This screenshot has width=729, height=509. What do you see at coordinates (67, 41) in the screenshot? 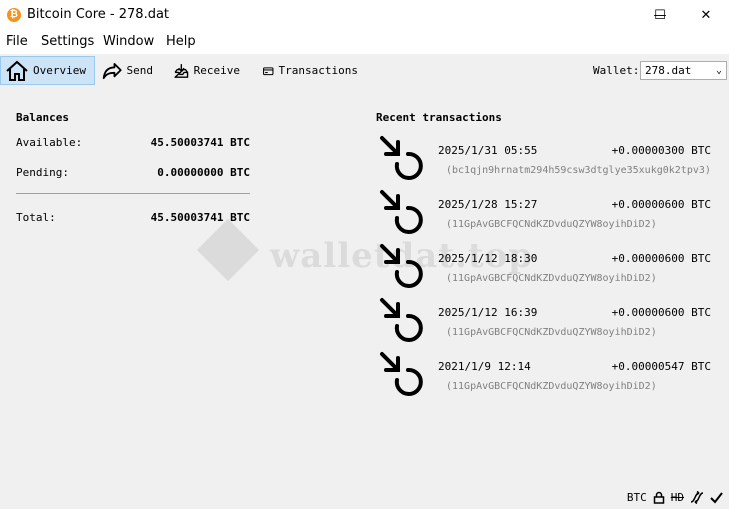
I see `menu-settings: Settings` at bounding box center [67, 41].